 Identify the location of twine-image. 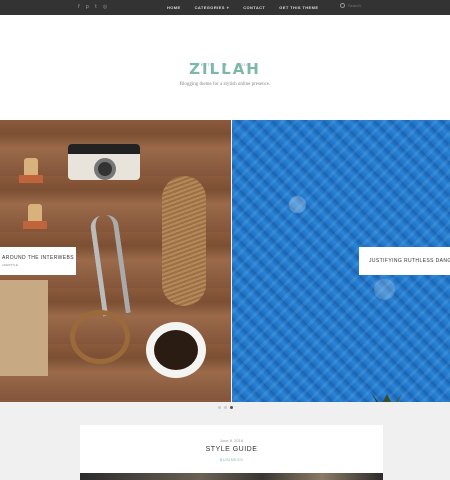
(184, 241).